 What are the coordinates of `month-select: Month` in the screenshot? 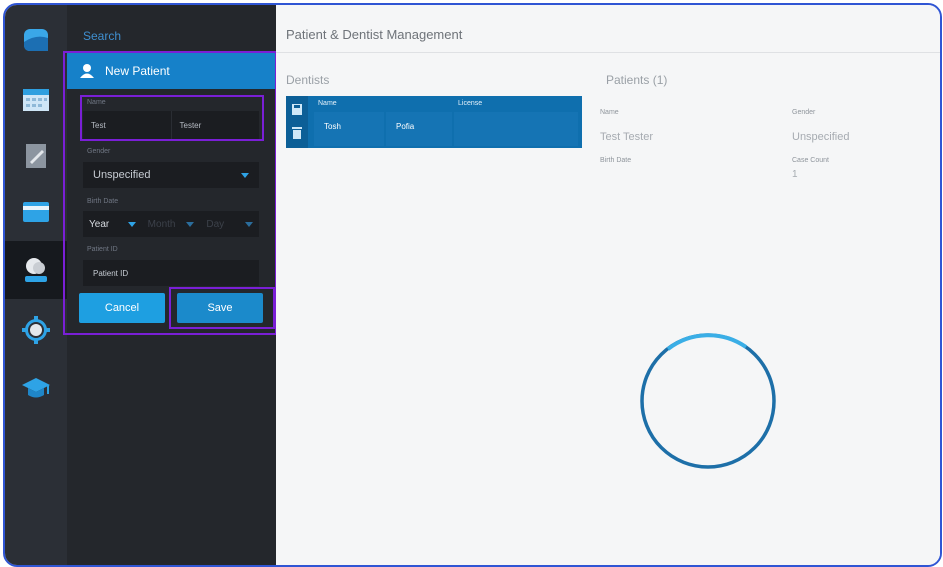 It's located at (171, 224).